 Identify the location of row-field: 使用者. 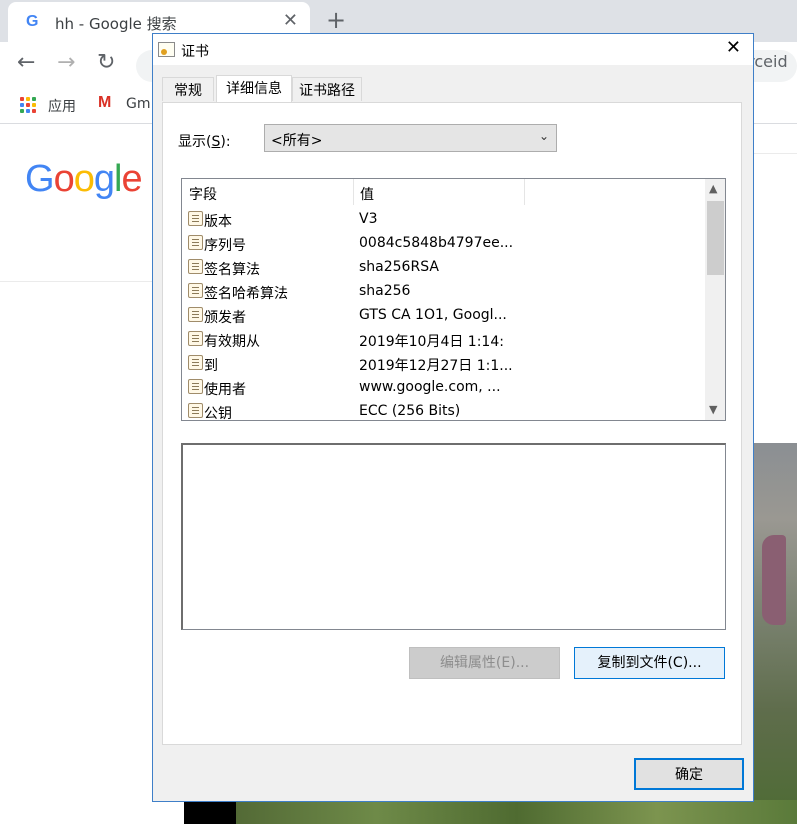
(225, 390).